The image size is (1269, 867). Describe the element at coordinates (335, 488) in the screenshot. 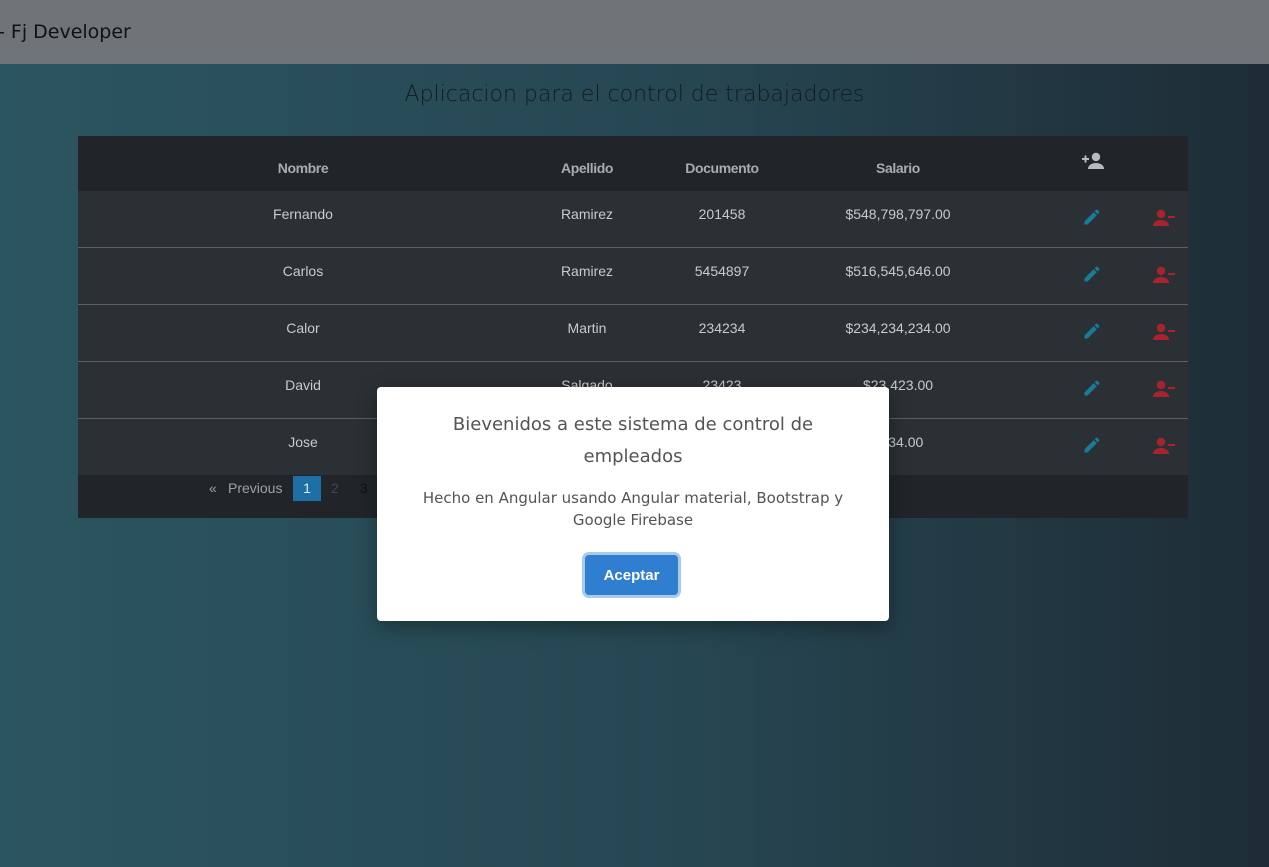

I see `pagination-page-2: 2` at that location.